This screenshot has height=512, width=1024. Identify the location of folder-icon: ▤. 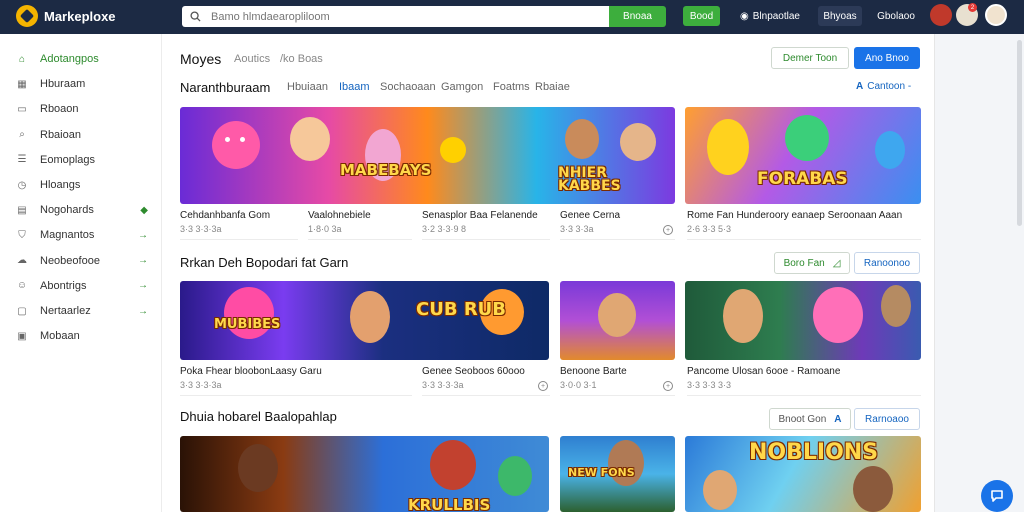
(22, 210).